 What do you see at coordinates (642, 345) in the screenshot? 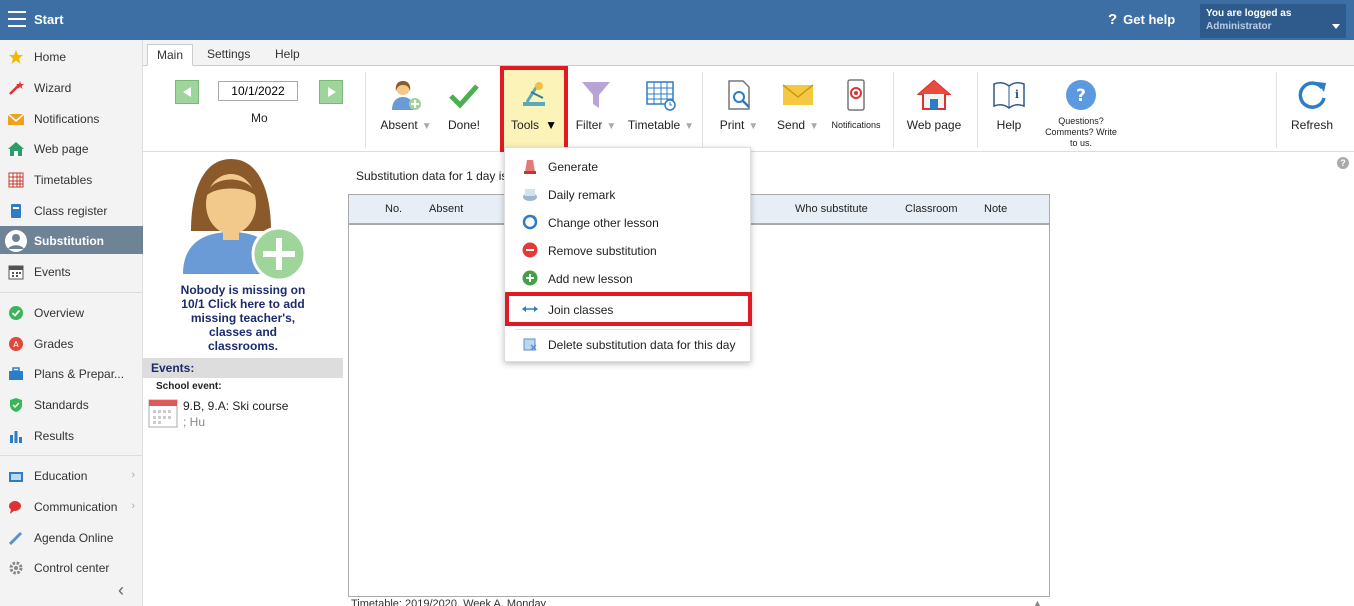
I see `menu-item-label: Delete substitution data for this day` at bounding box center [642, 345].